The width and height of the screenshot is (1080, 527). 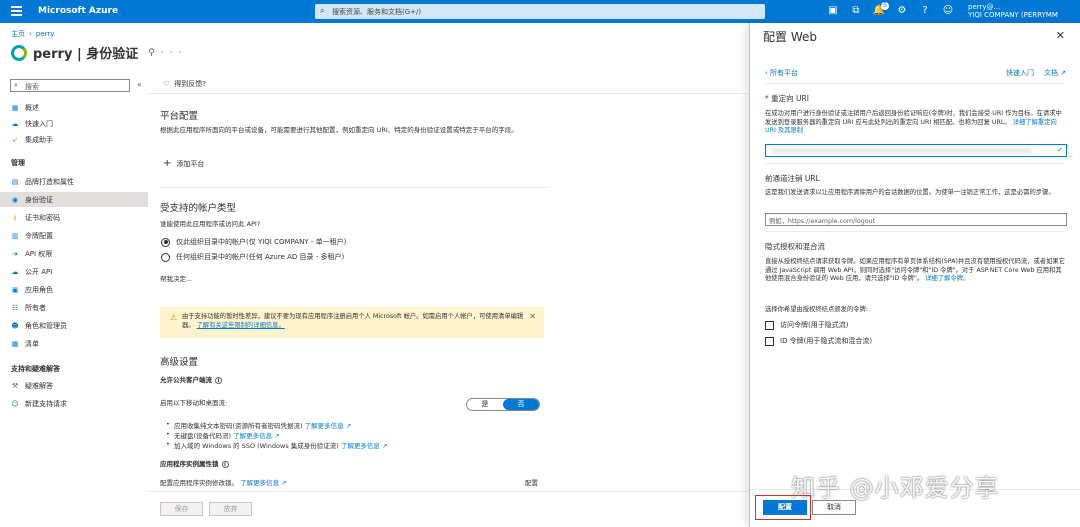 I want to click on feedback-icon: ♡, so click(x=166, y=84).